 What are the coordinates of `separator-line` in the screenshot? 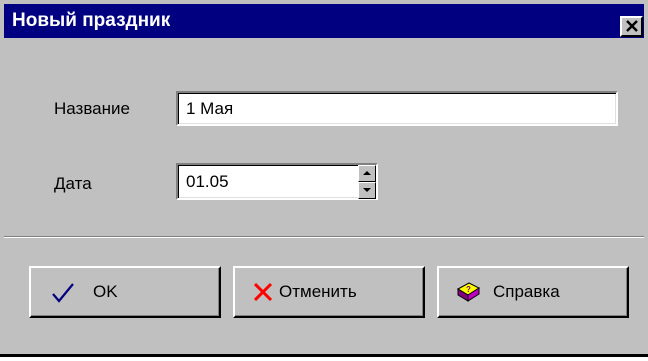 It's located at (324, 237).